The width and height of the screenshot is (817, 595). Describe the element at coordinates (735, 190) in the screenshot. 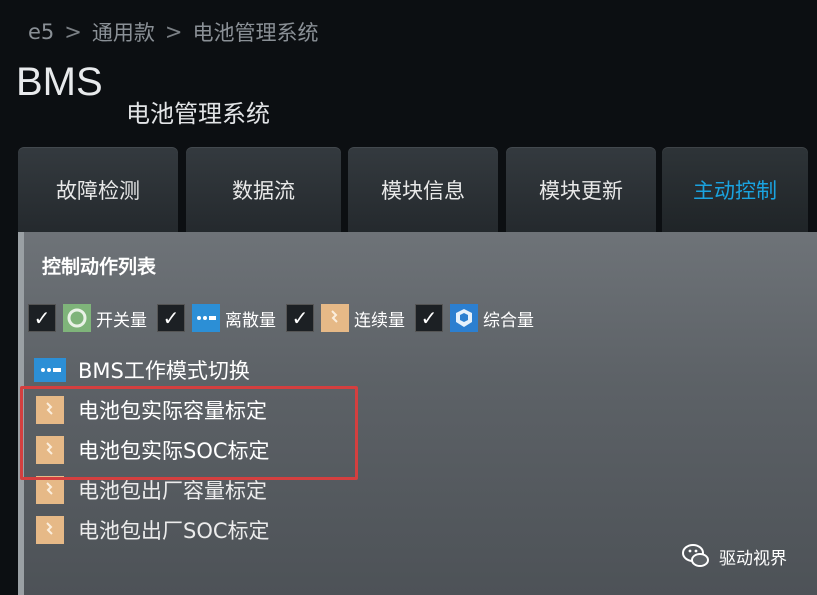

I see `tab-active-control: 主动控制` at that location.